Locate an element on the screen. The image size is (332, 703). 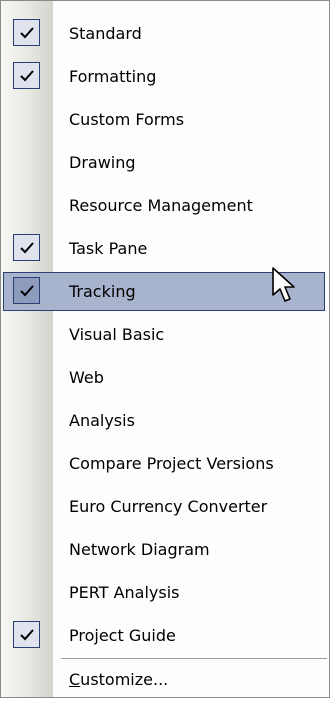
menu-item-compare-project-versions: Compare Project Versions is located at coordinates (165, 463).